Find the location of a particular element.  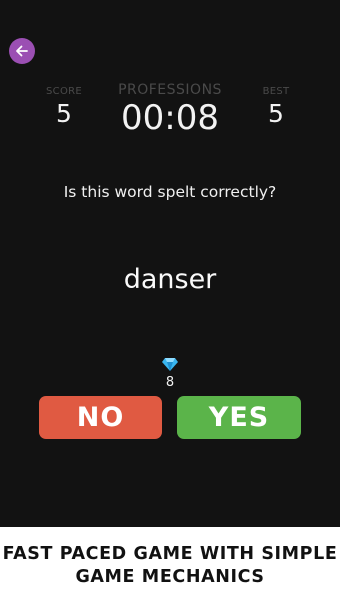

question-text: Is this word spelt correctly? is located at coordinates (170, 192).